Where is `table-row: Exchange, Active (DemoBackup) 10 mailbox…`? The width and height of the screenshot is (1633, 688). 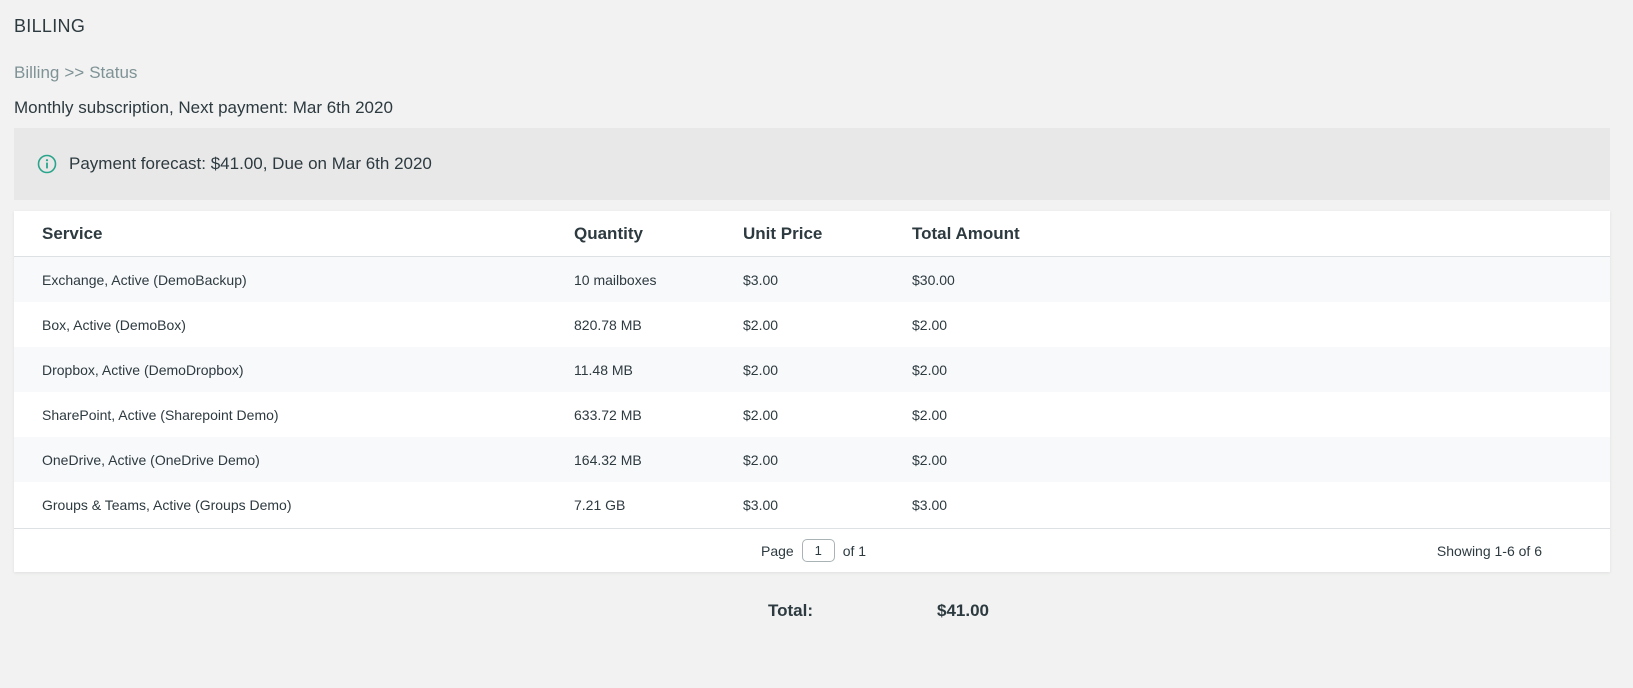
table-row: Exchange, Active (DemoBackup) 10 mailbox… is located at coordinates (812, 279).